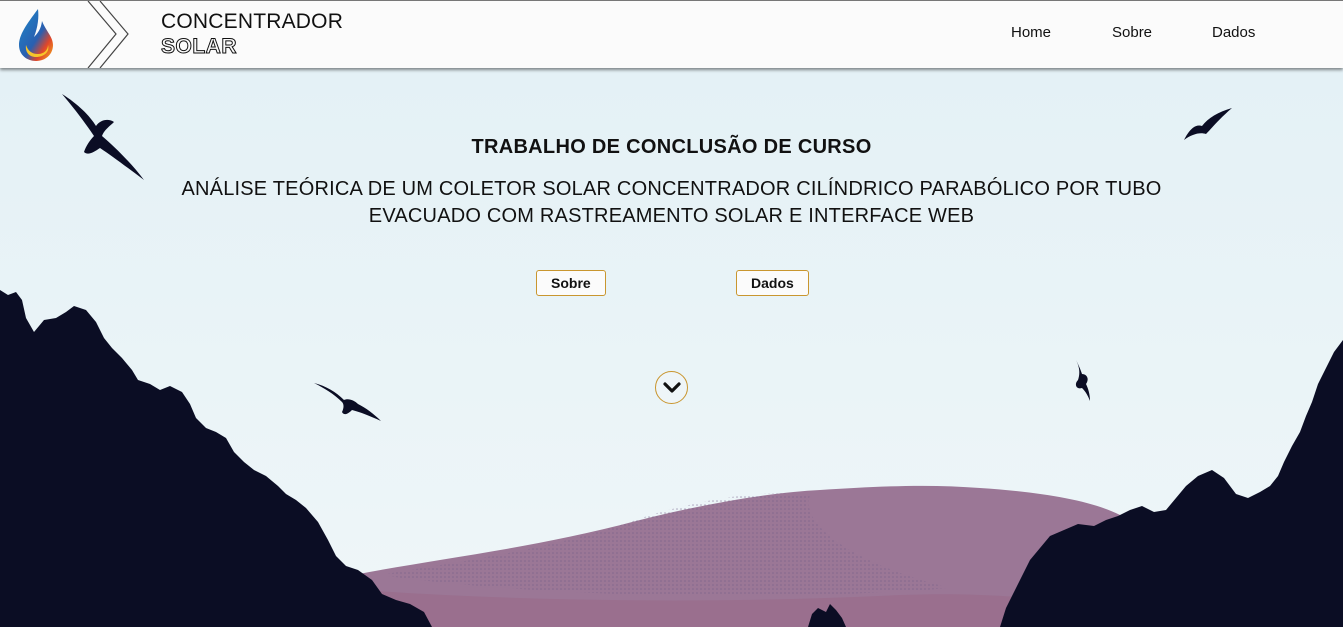  What do you see at coordinates (36, 35) in the screenshot?
I see `water-drop-icon` at bounding box center [36, 35].